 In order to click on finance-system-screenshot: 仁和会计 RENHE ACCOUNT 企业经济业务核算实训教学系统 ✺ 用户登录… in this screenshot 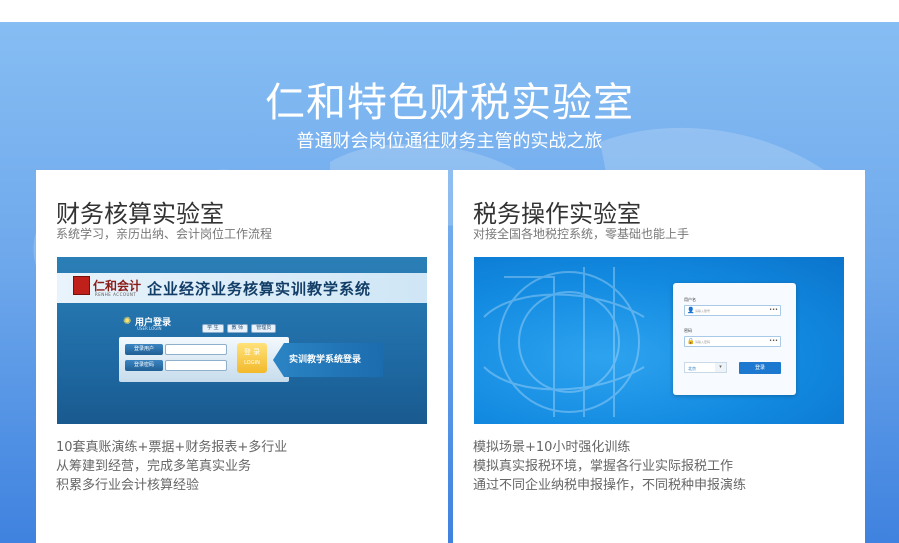, I will do `click(242, 340)`.